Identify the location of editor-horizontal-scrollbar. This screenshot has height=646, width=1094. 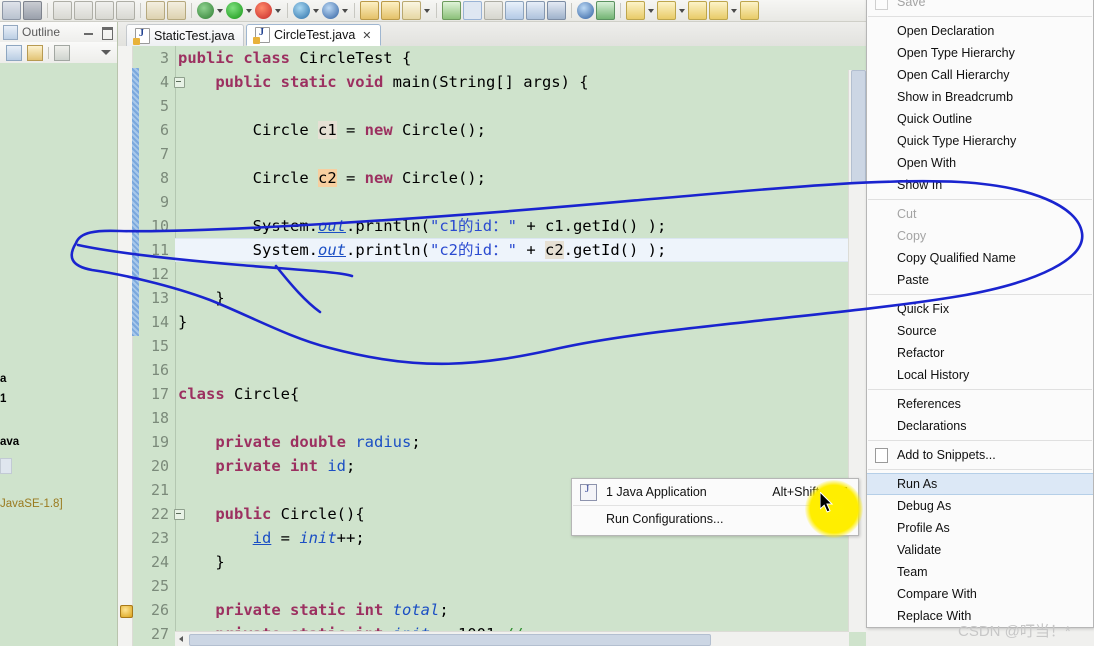
(512, 638).